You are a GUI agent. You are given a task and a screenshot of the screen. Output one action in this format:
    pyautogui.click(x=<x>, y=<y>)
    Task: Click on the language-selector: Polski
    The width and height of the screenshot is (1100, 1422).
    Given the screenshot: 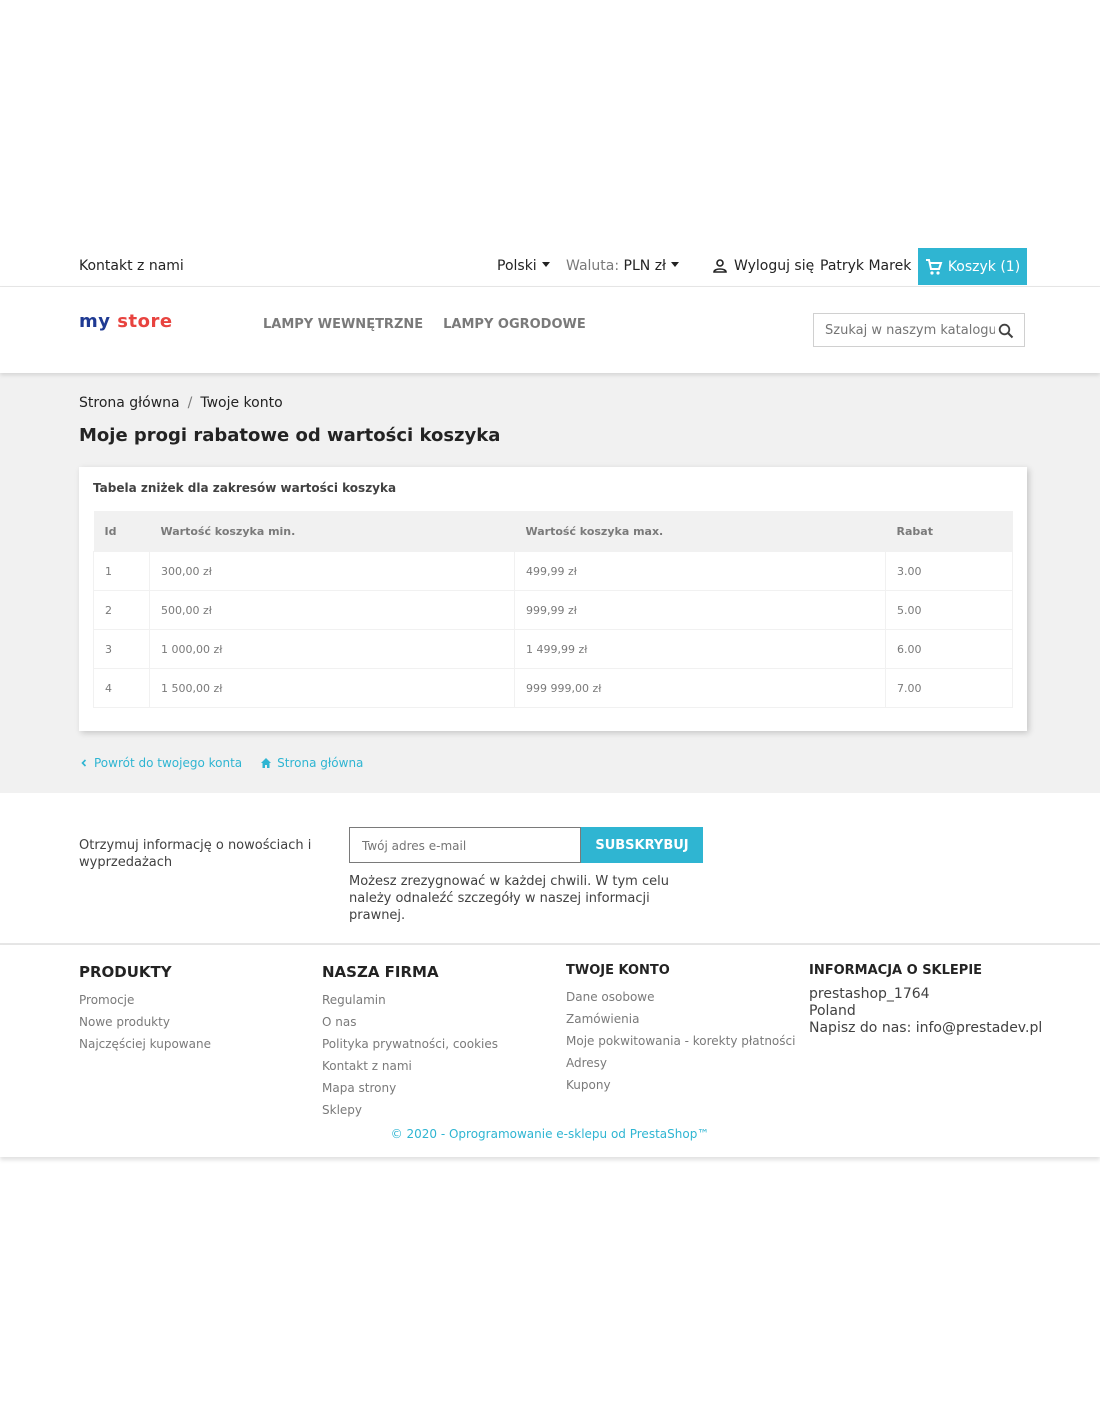 What is the action you would take?
    pyautogui.click(x=523, y=266)
    